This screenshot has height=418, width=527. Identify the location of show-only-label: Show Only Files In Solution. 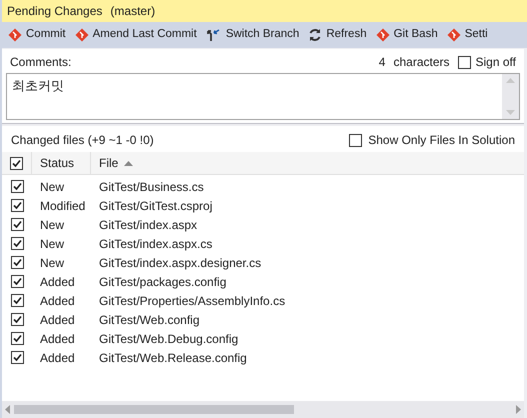
(441, 140).